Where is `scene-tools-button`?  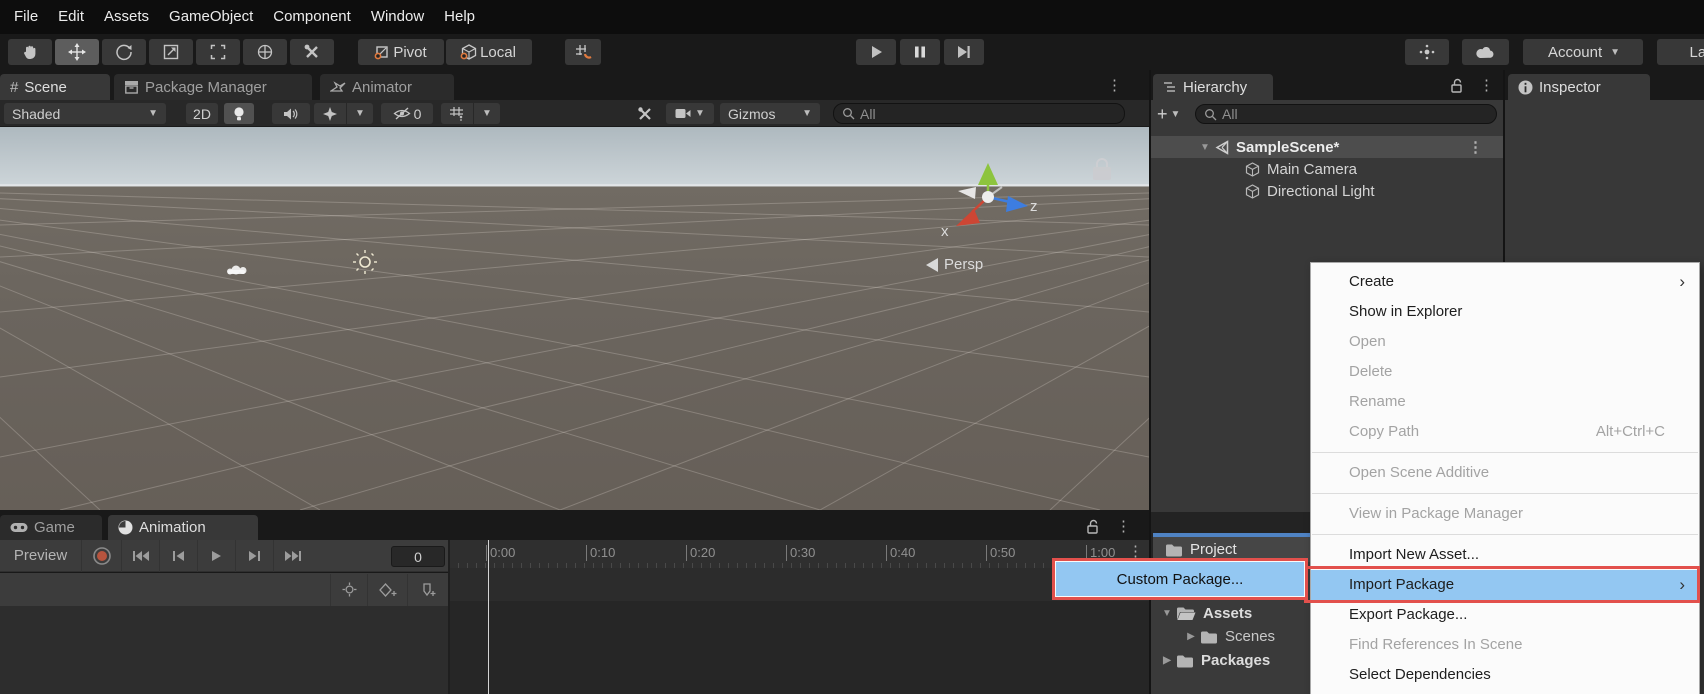 scene-tools-button is located at coordinates (645, 113).